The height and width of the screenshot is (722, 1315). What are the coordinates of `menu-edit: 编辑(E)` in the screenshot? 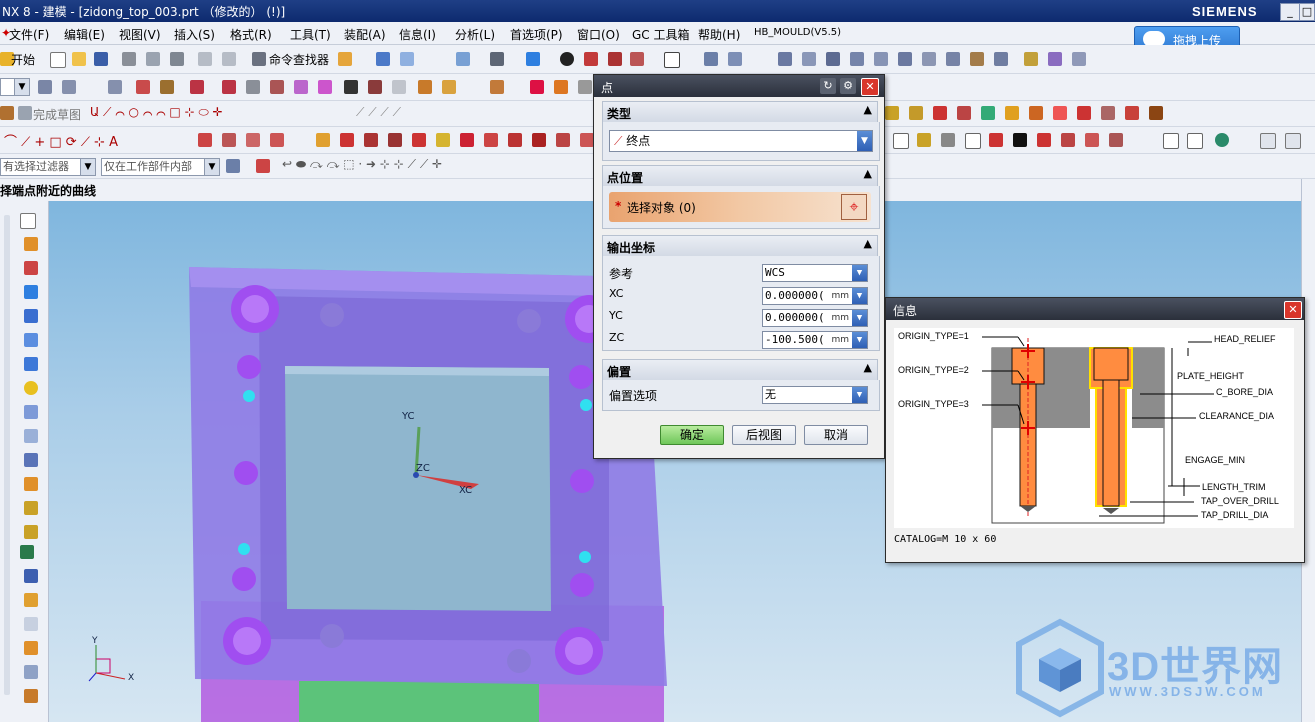 It's located at (84, 34).